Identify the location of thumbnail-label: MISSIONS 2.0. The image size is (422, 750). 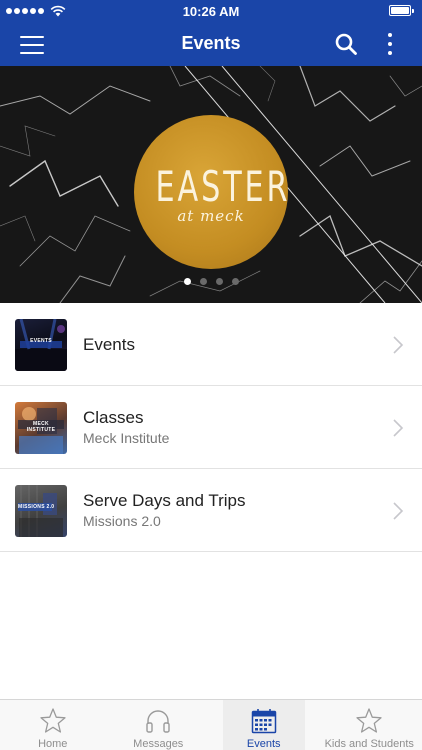
(36, 507).